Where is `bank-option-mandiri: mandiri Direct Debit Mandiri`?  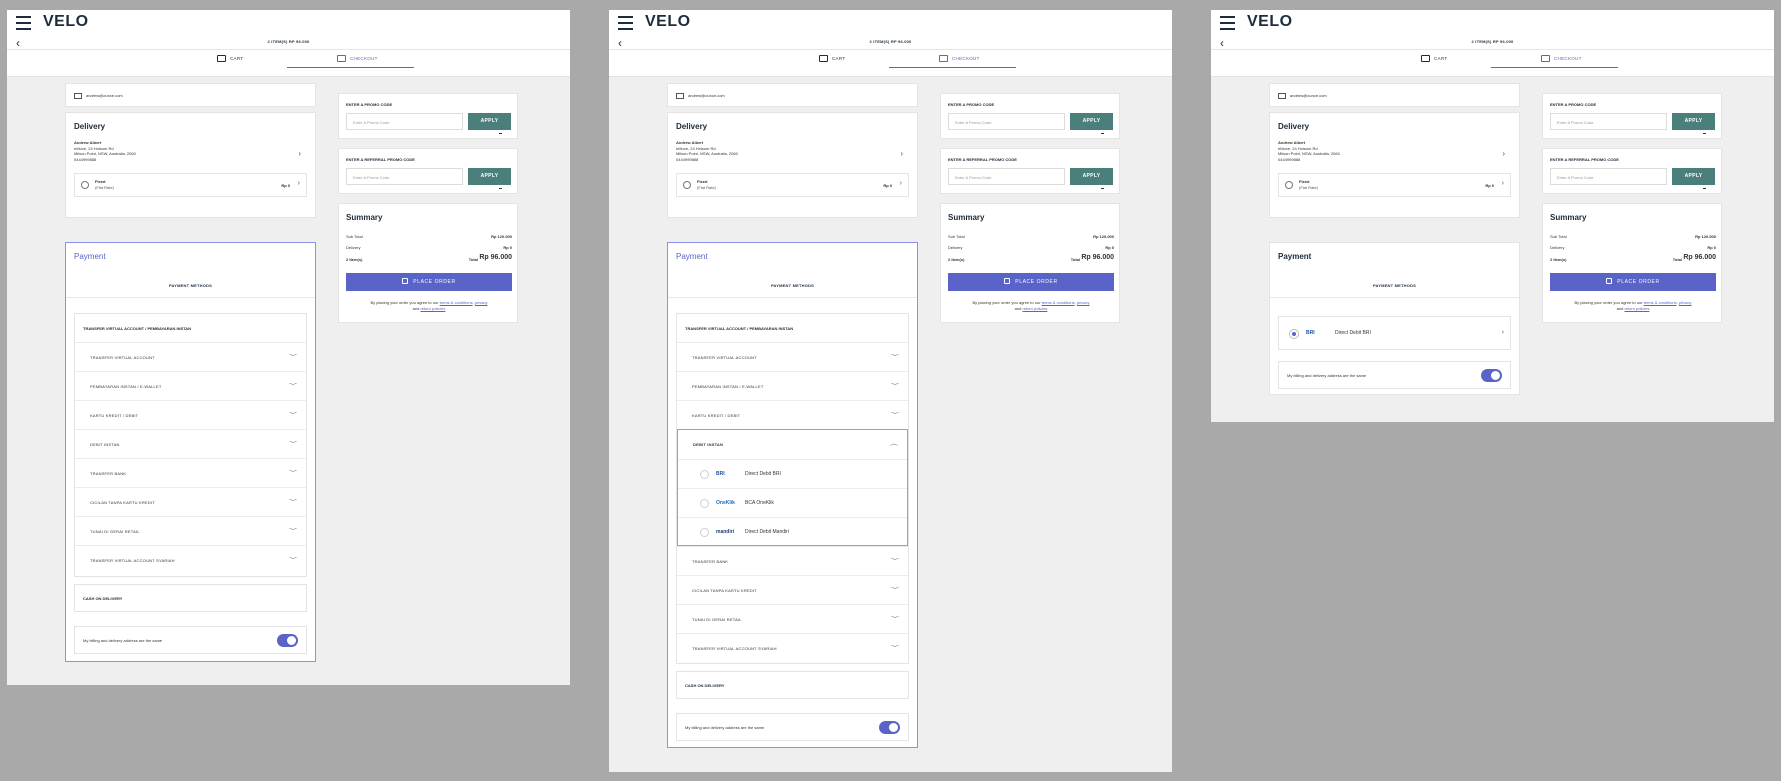 bank-option-mandiri: mandiri Direct Debit Mandiri is located at coordinates (792, 531).